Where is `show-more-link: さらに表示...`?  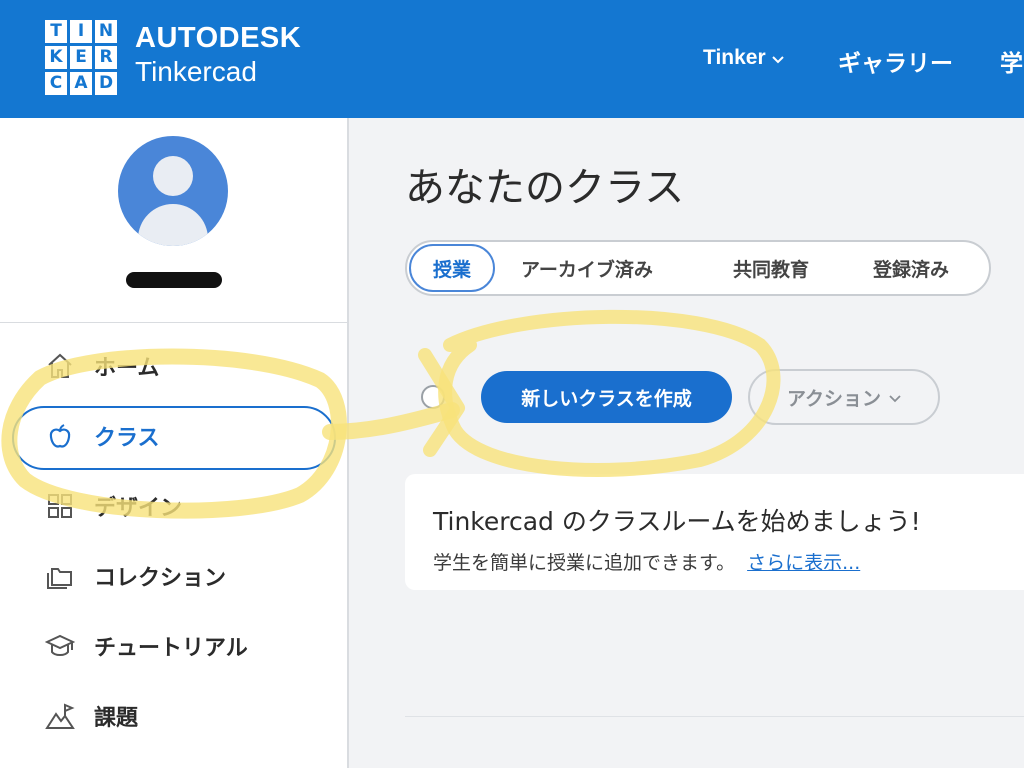
show-more-link: さらに表示... is located at coordinates (803, 563).